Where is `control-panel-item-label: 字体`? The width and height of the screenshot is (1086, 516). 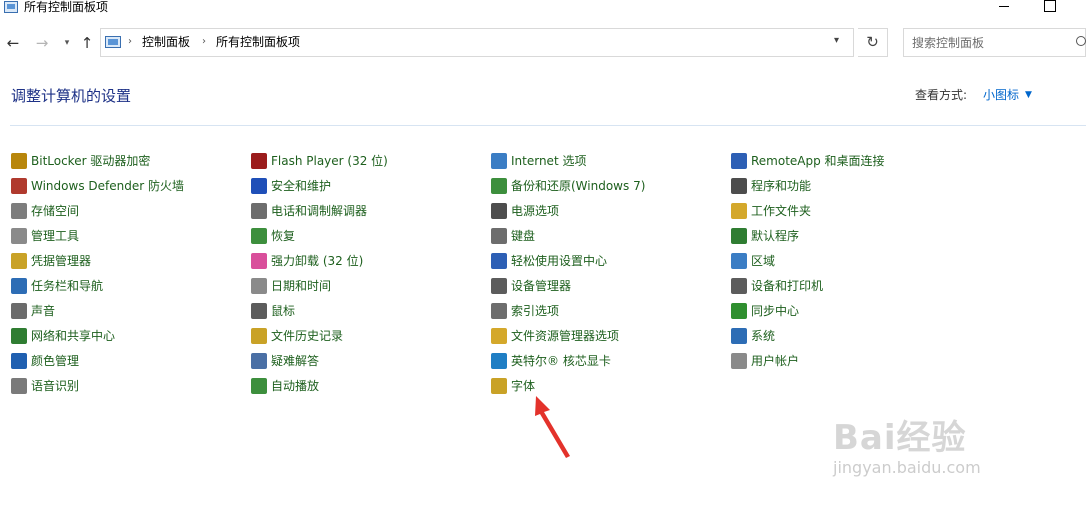 control-panel-item-label: 字体 is located at coordinates (523, 386).